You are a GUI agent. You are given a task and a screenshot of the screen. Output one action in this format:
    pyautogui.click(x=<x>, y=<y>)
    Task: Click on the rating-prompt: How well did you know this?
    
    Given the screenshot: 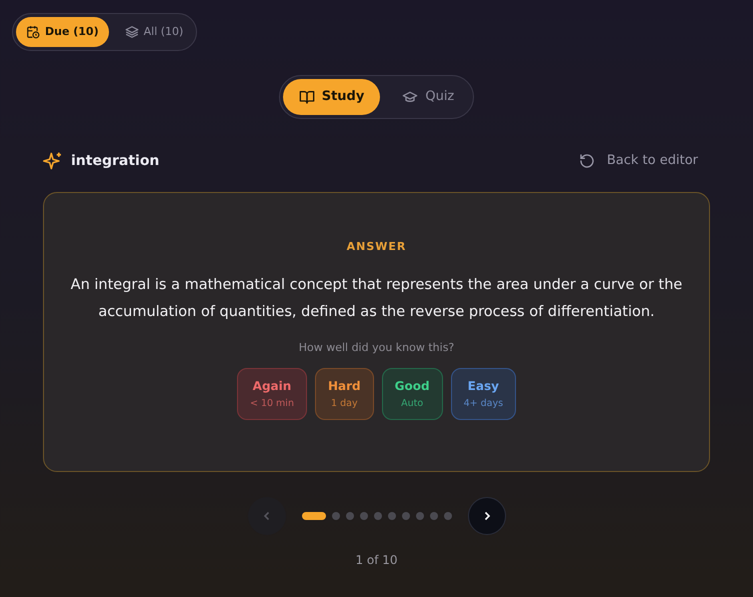 What is the action you would take?
    pyautogui.click(x=376, y=348)
    